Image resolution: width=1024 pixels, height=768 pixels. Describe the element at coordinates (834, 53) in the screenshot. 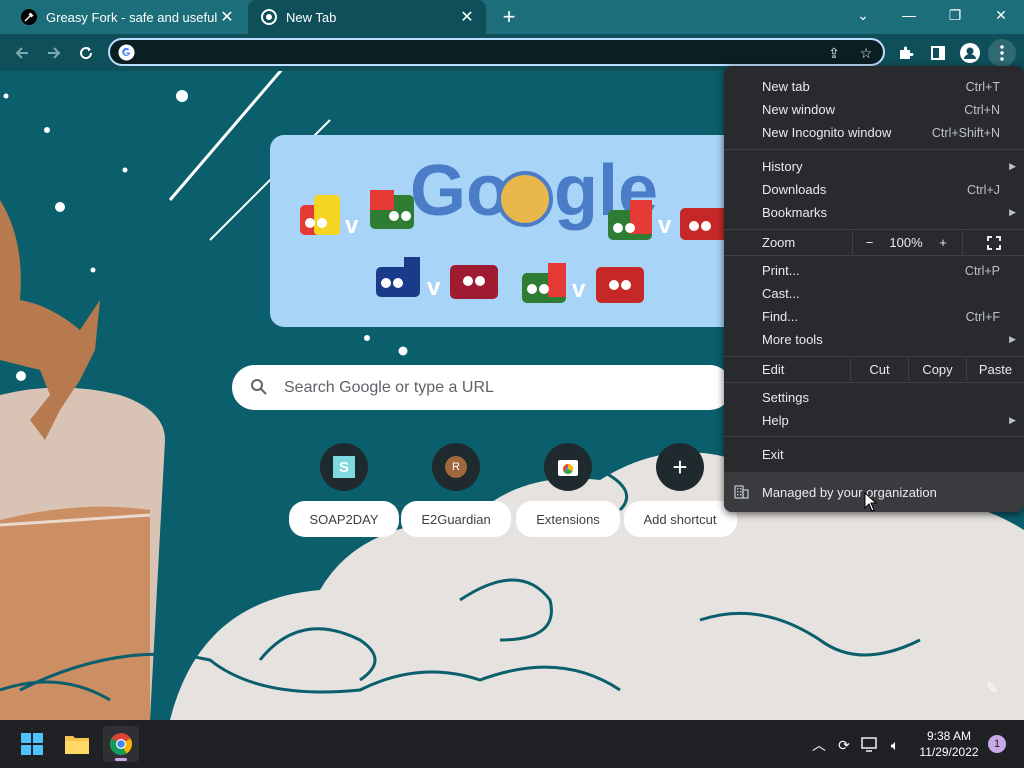

I see `share-icon: ⇪` at that location.